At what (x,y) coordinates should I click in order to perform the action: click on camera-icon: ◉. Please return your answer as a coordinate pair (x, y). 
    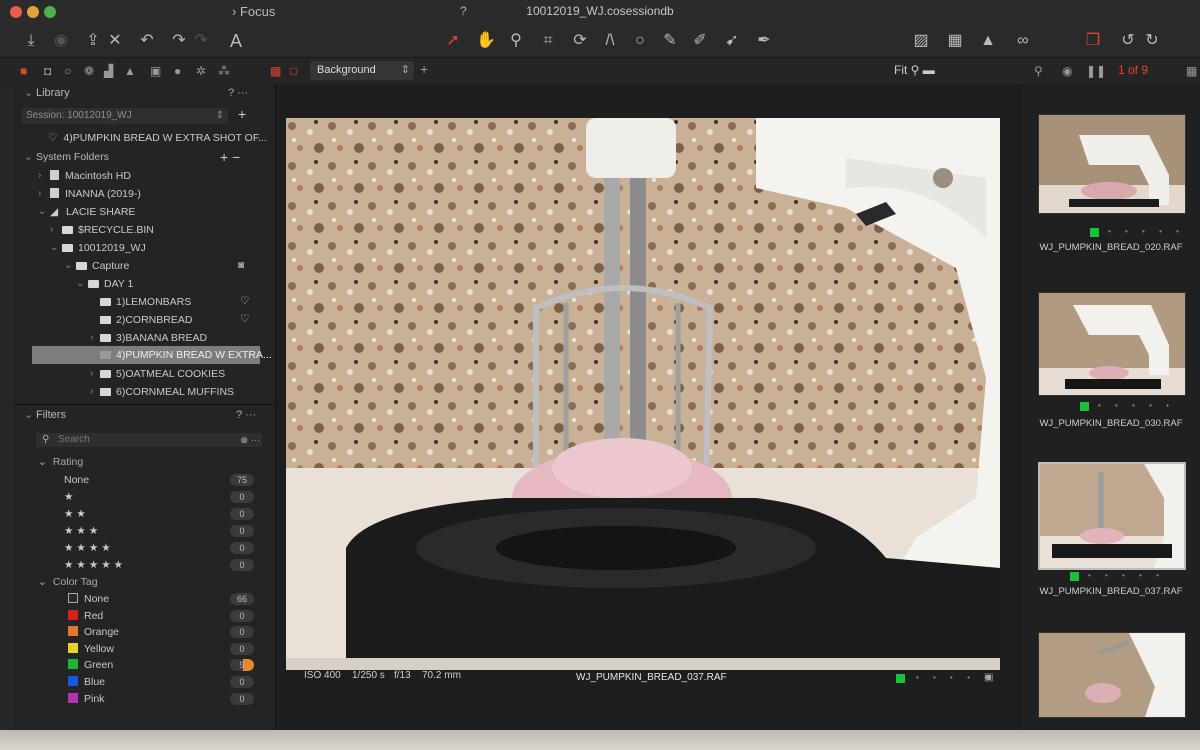
    Looking at the image, I should click on (61, 41).